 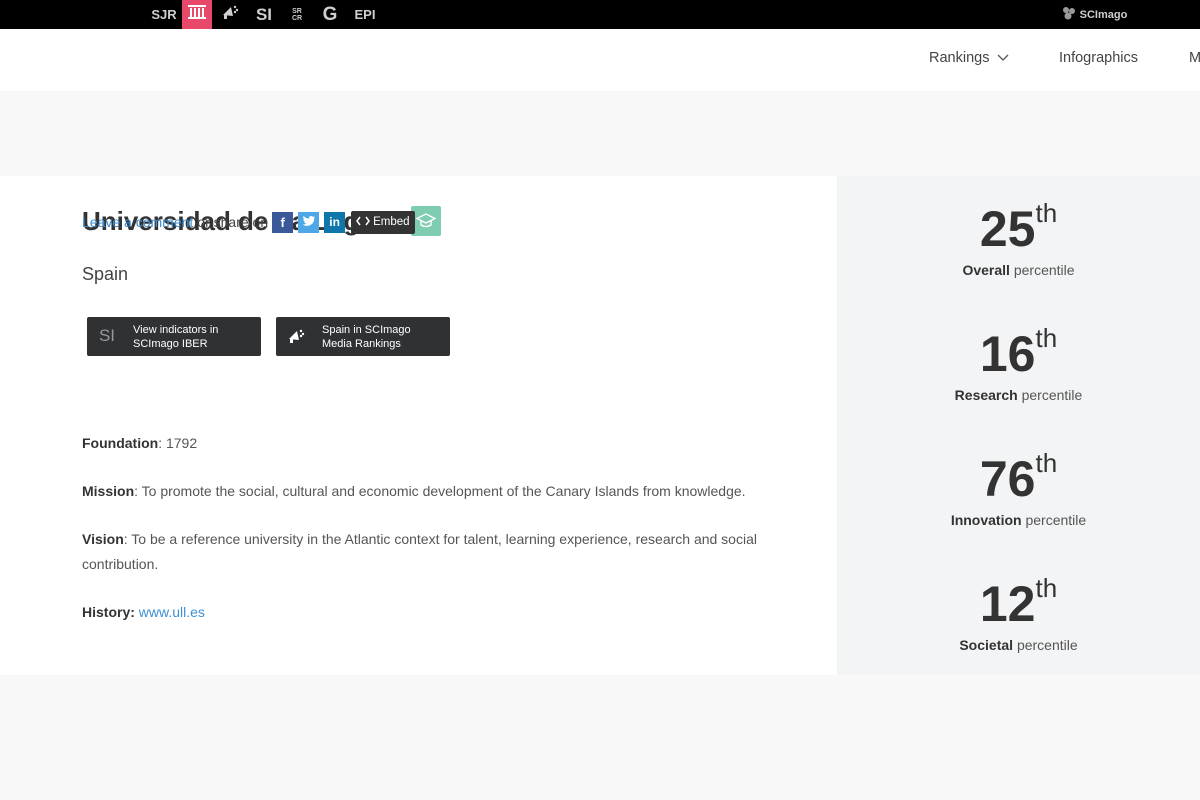 What do you see at coordinates (330, 14) in the screenshot?
I see `g-link: G` at bounding box center [330, 14].